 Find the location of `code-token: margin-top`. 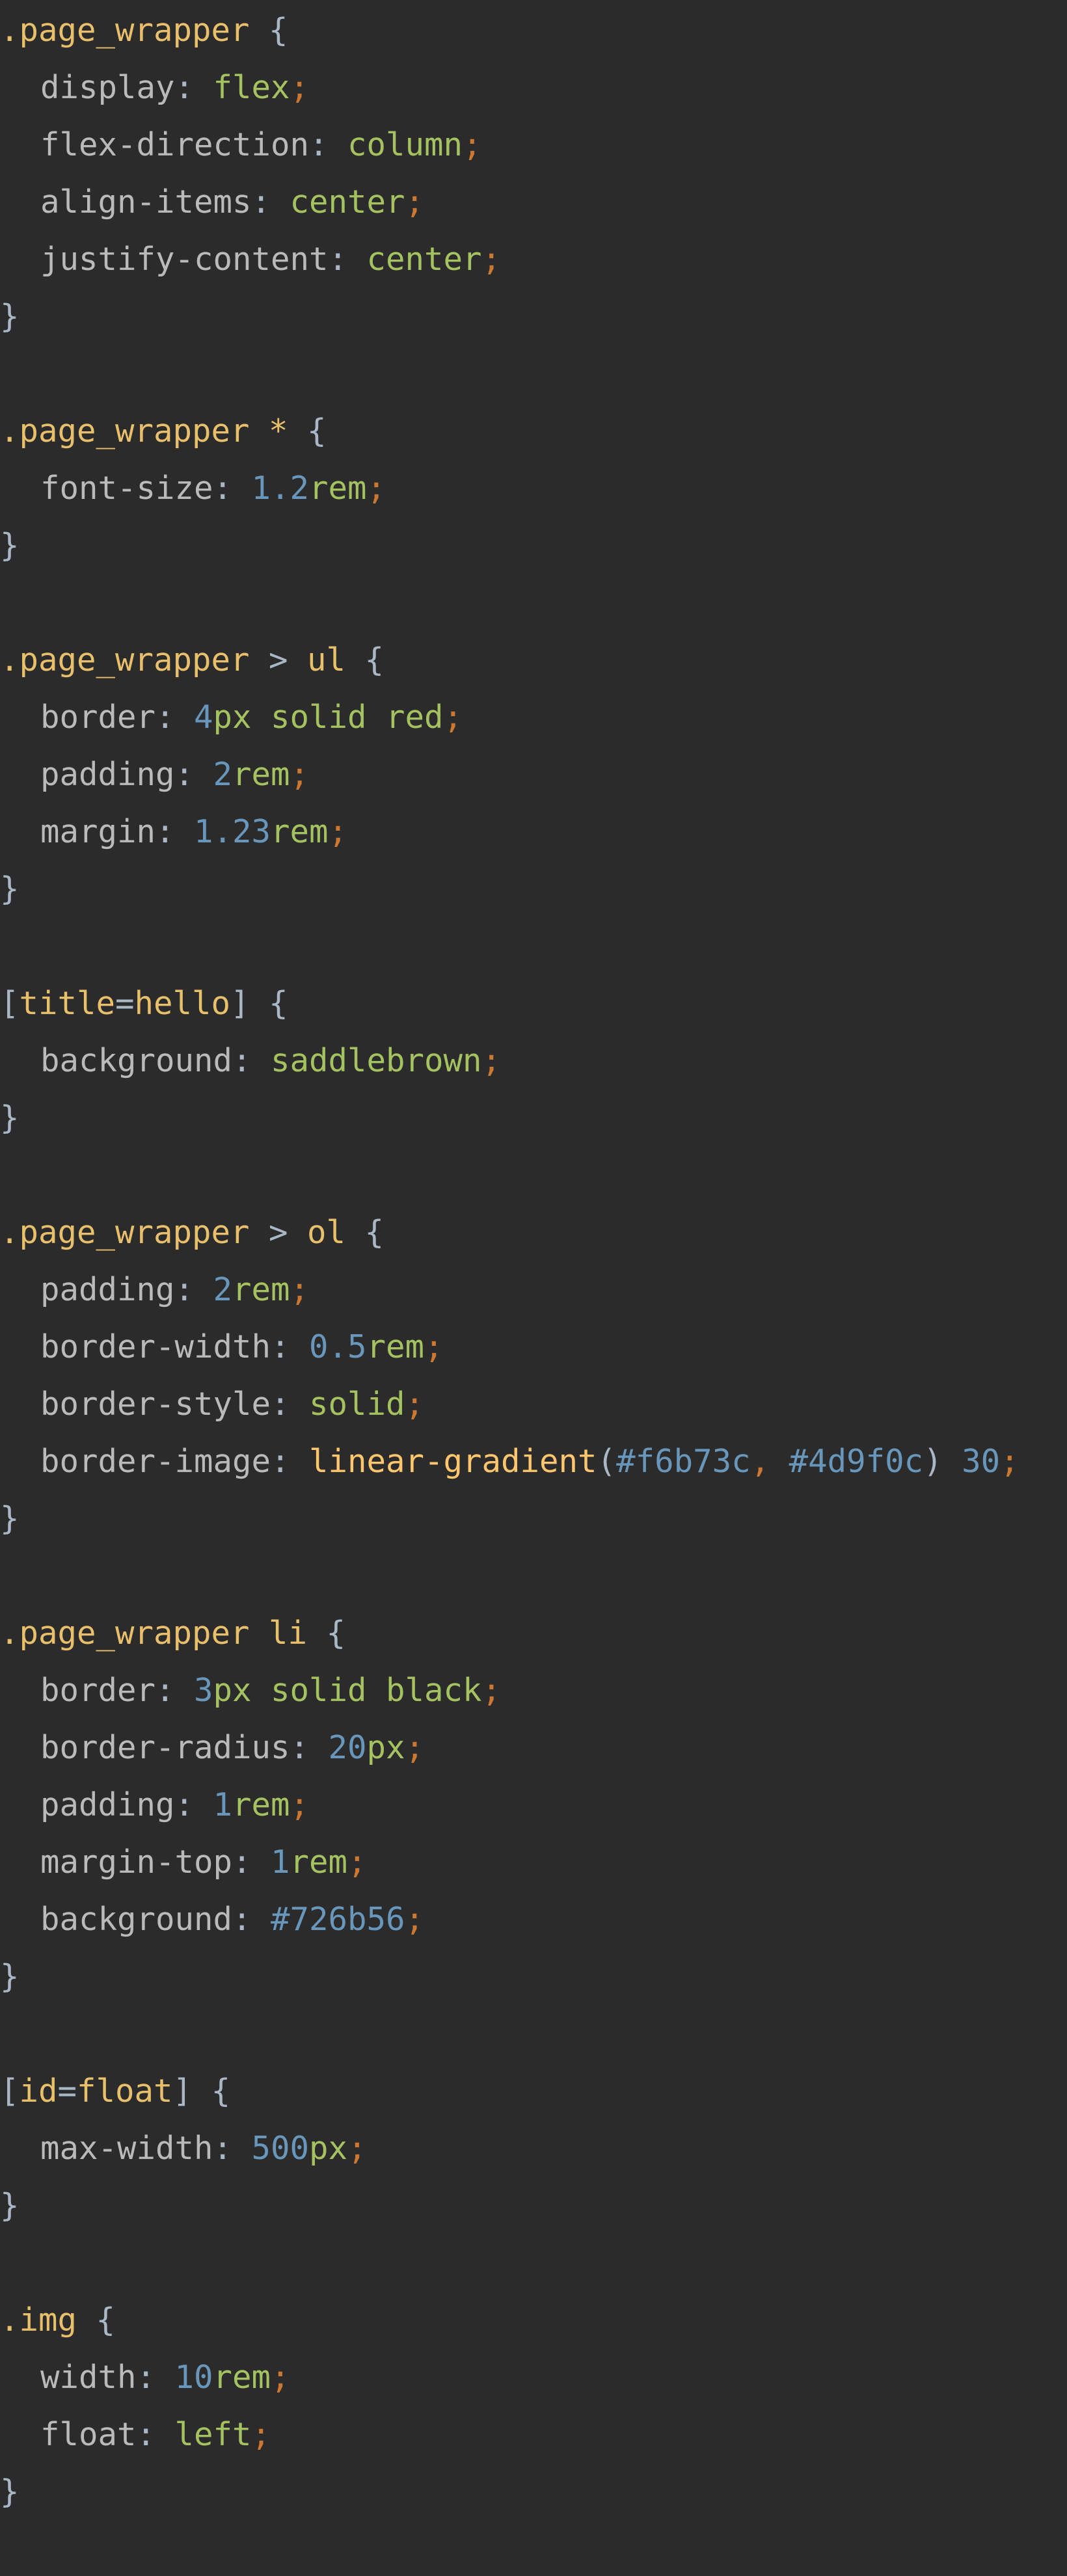

code-token: margin-top is located at coordinates (136, 1862).